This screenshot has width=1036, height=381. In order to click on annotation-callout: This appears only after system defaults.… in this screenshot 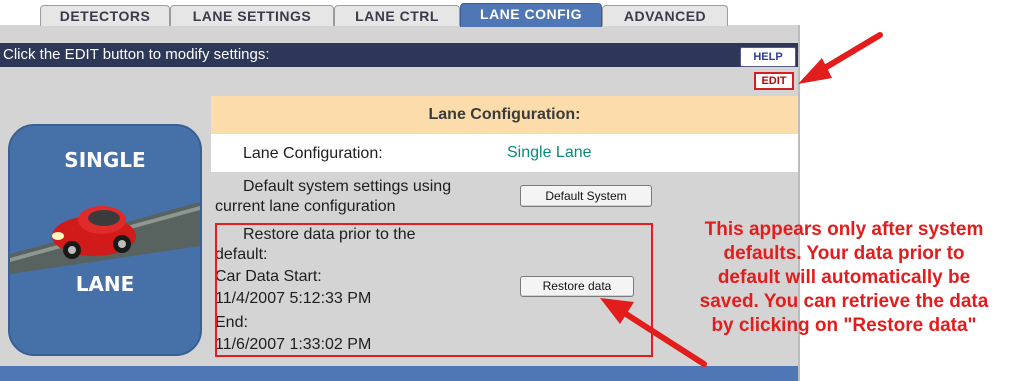, I will do `click(844, 278)`.